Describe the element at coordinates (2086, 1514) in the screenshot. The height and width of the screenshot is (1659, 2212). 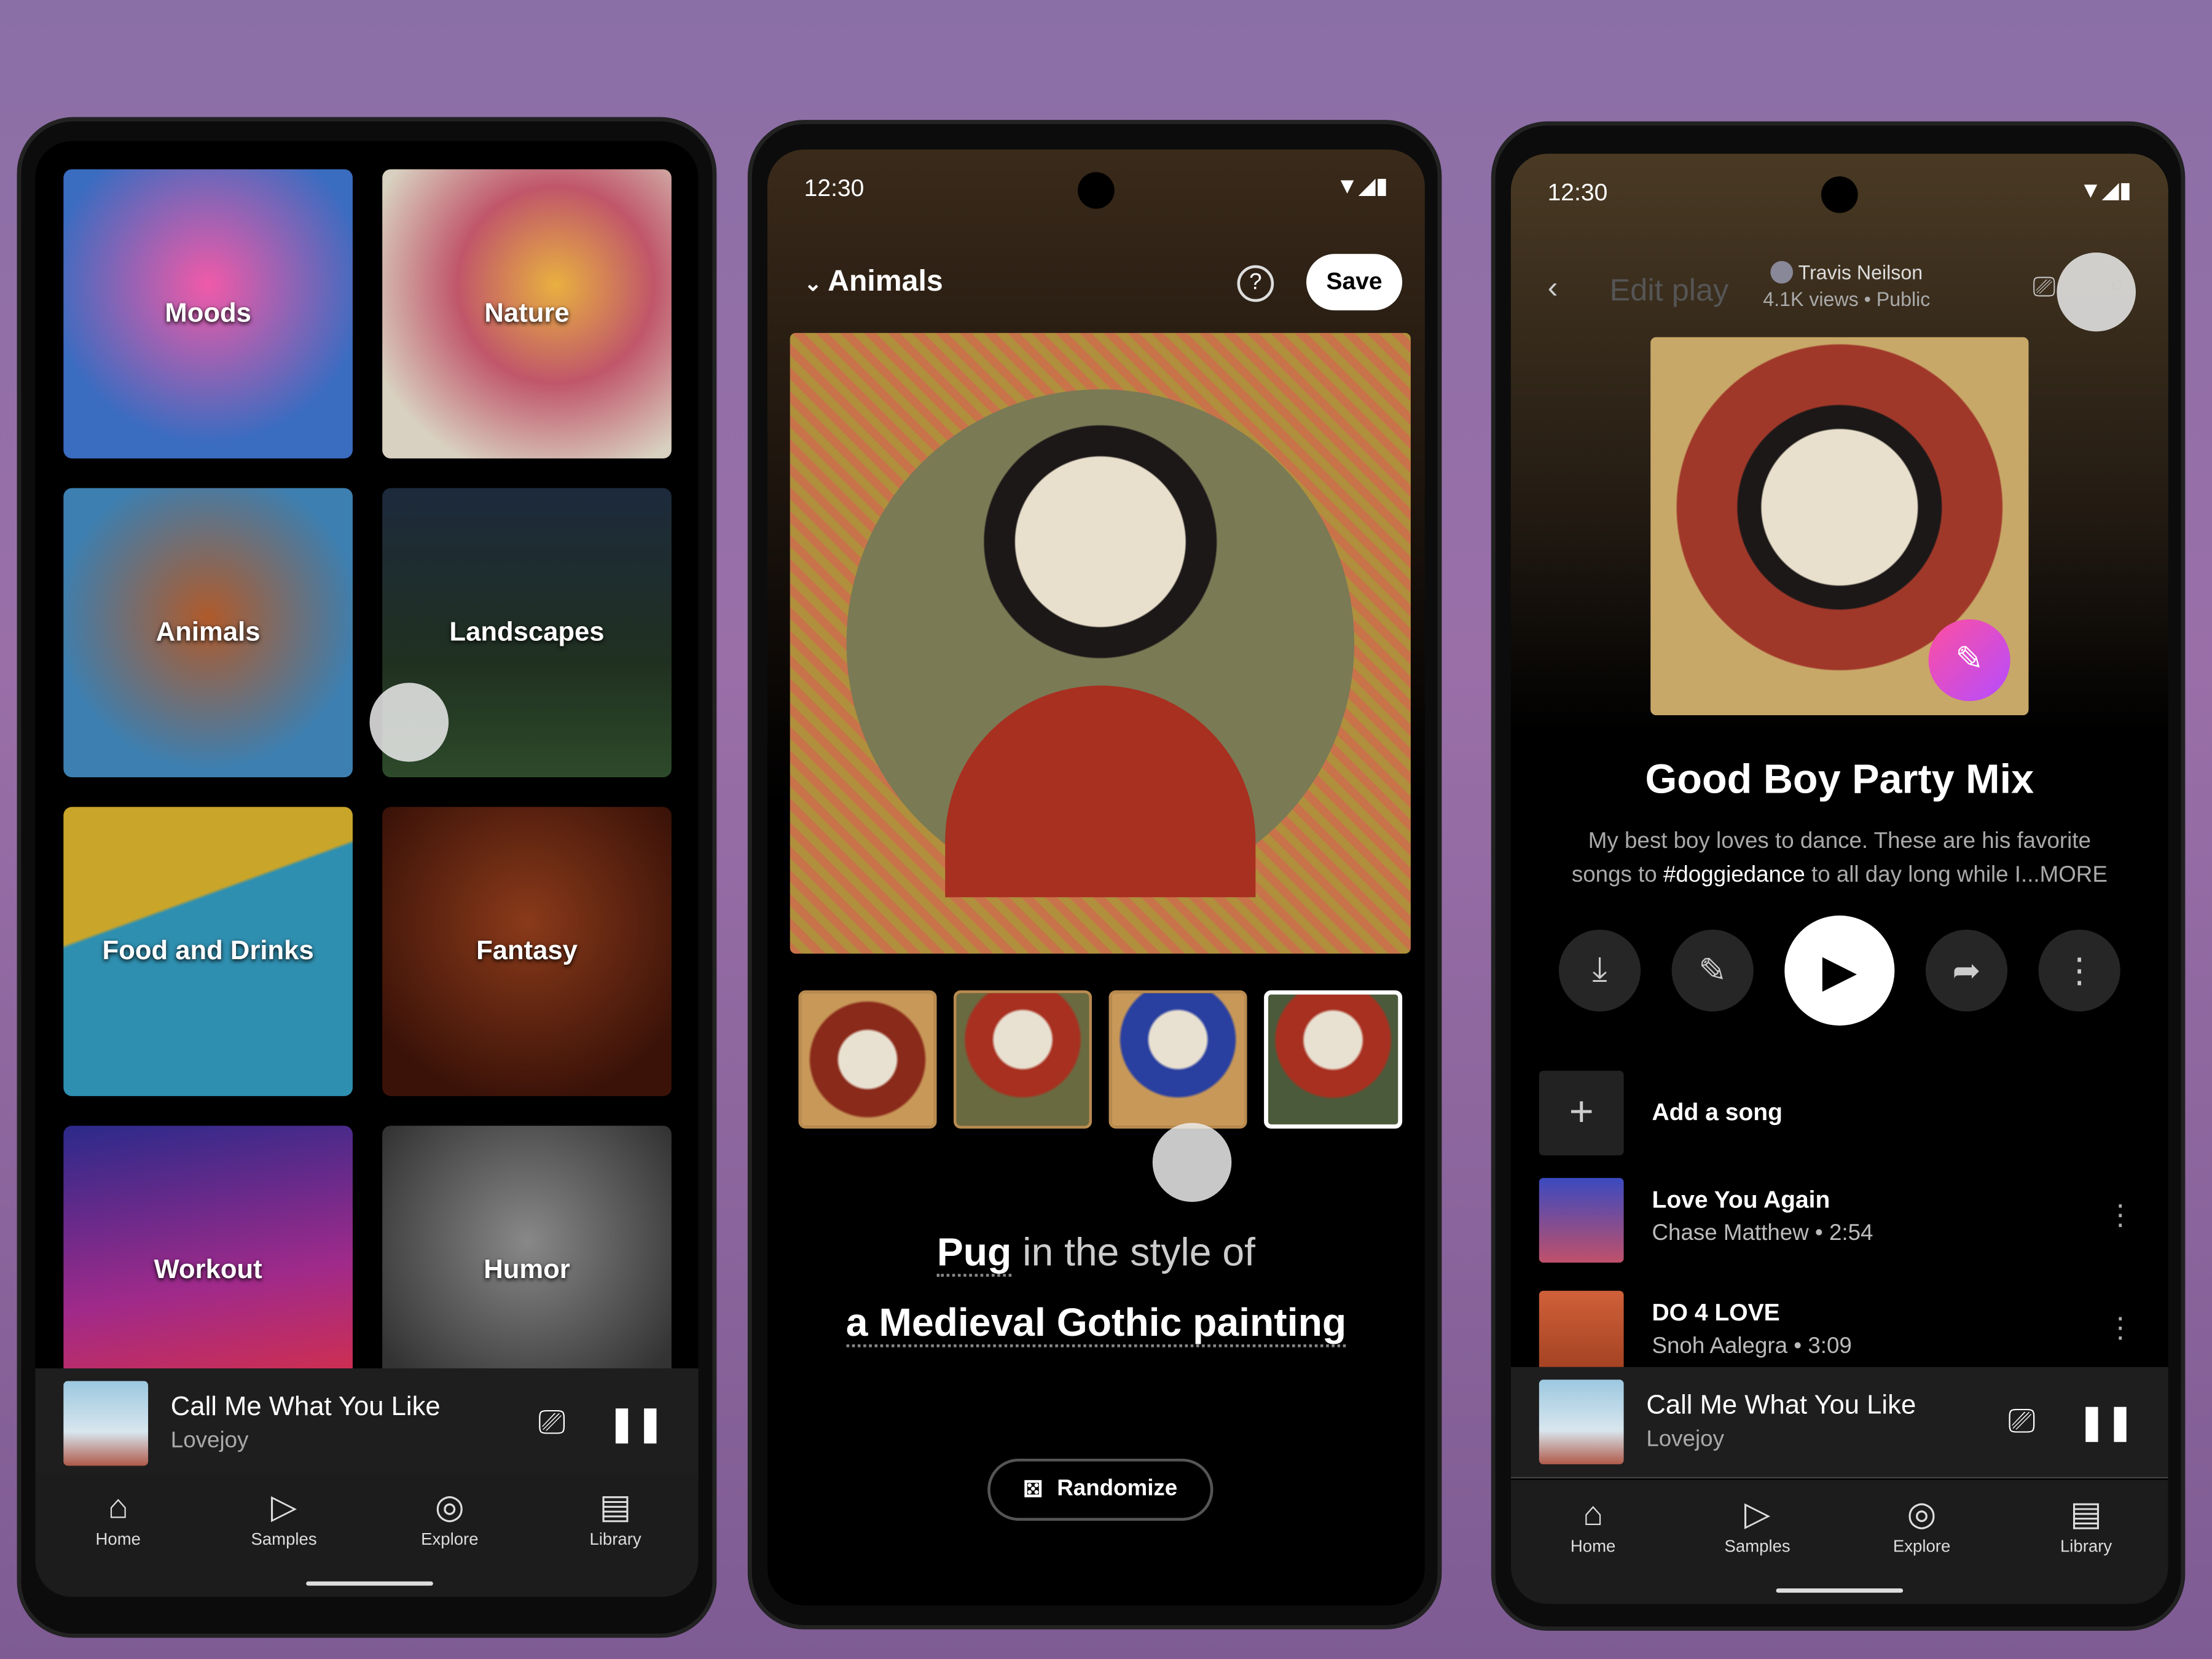
I see `library-icon: ▤` at that location.